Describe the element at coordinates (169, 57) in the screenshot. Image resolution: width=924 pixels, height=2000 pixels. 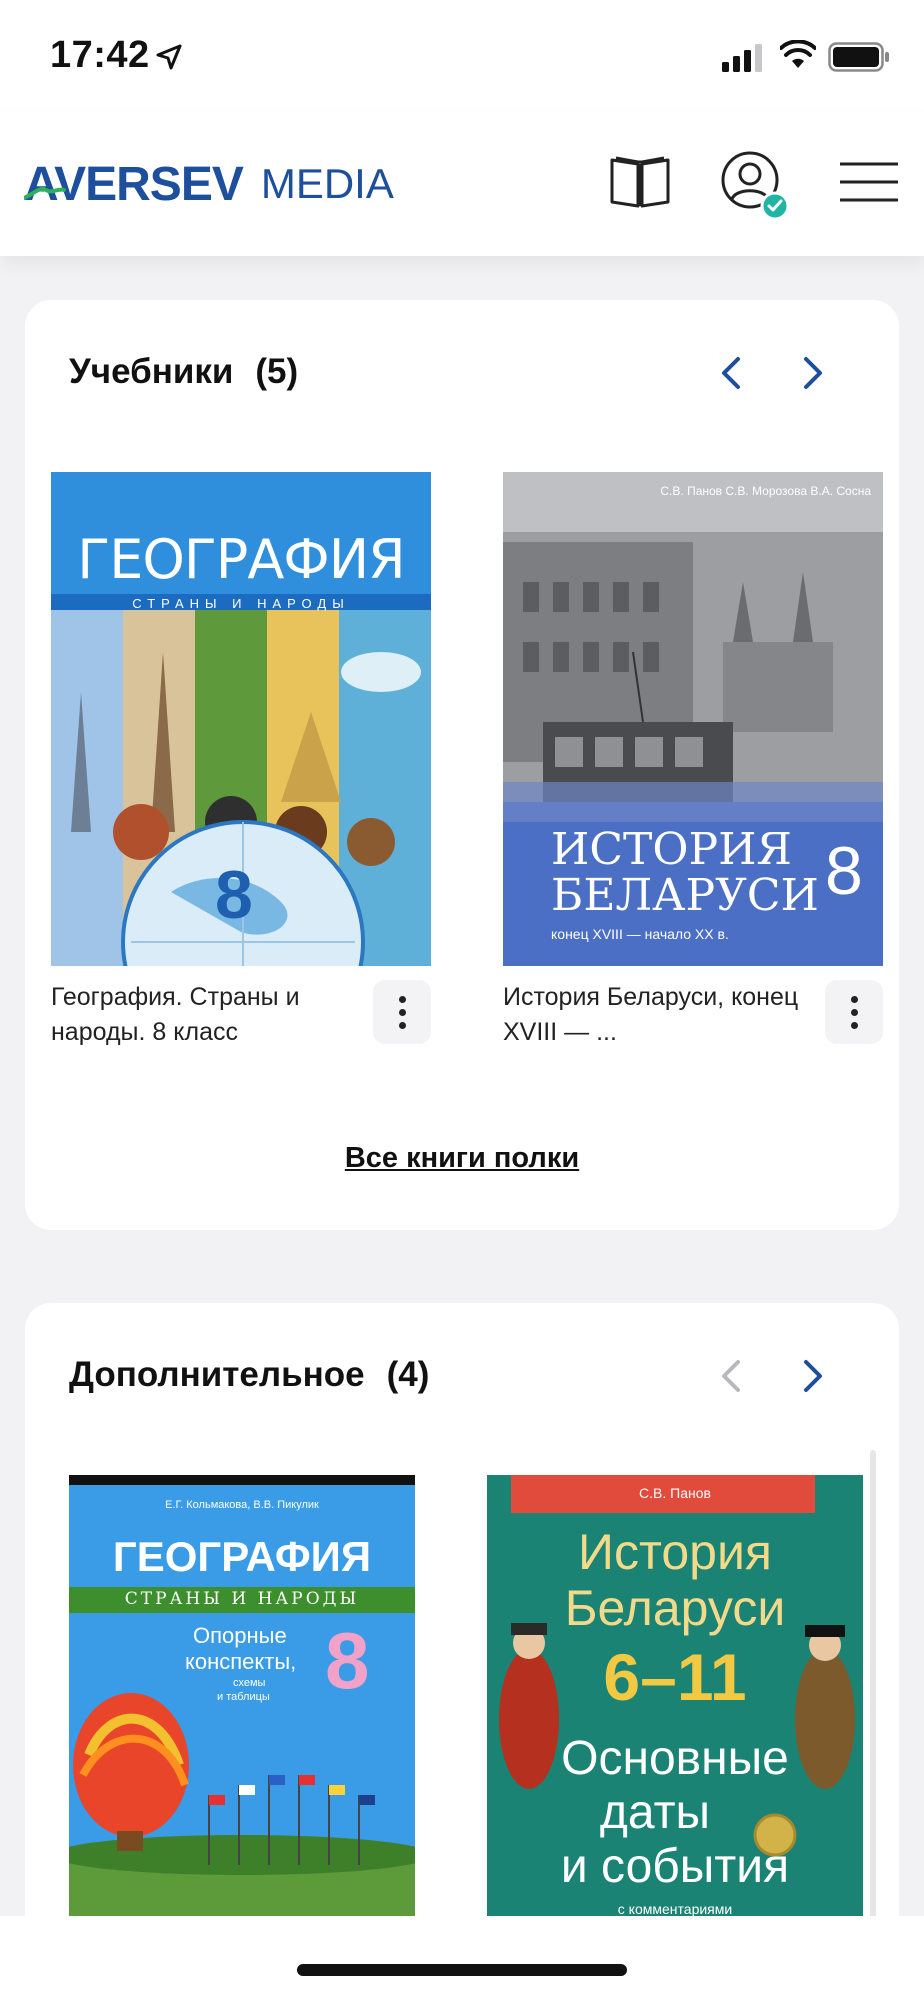
I see `location-arrow-icon` at that location.